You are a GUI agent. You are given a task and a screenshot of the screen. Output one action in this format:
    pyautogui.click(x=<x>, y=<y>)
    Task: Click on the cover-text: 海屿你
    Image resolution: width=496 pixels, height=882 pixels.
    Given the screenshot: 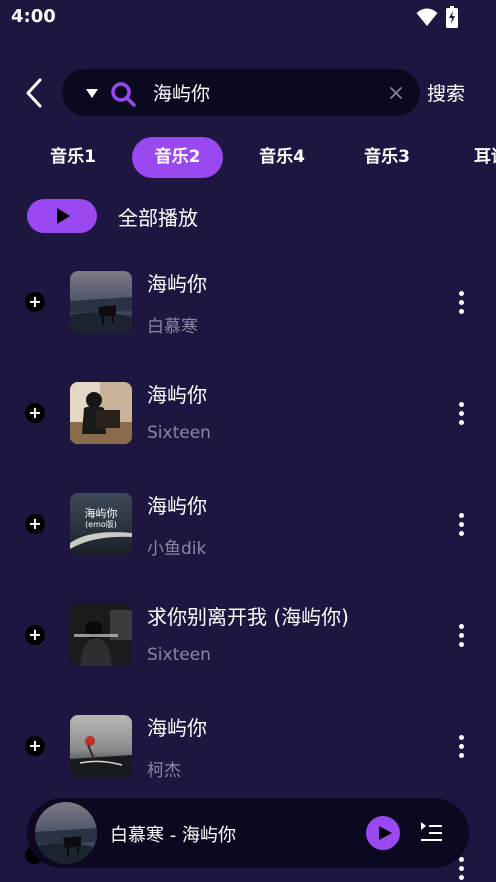 What is the action you would take?
    pyautogui.click(x=101, y=513)
    